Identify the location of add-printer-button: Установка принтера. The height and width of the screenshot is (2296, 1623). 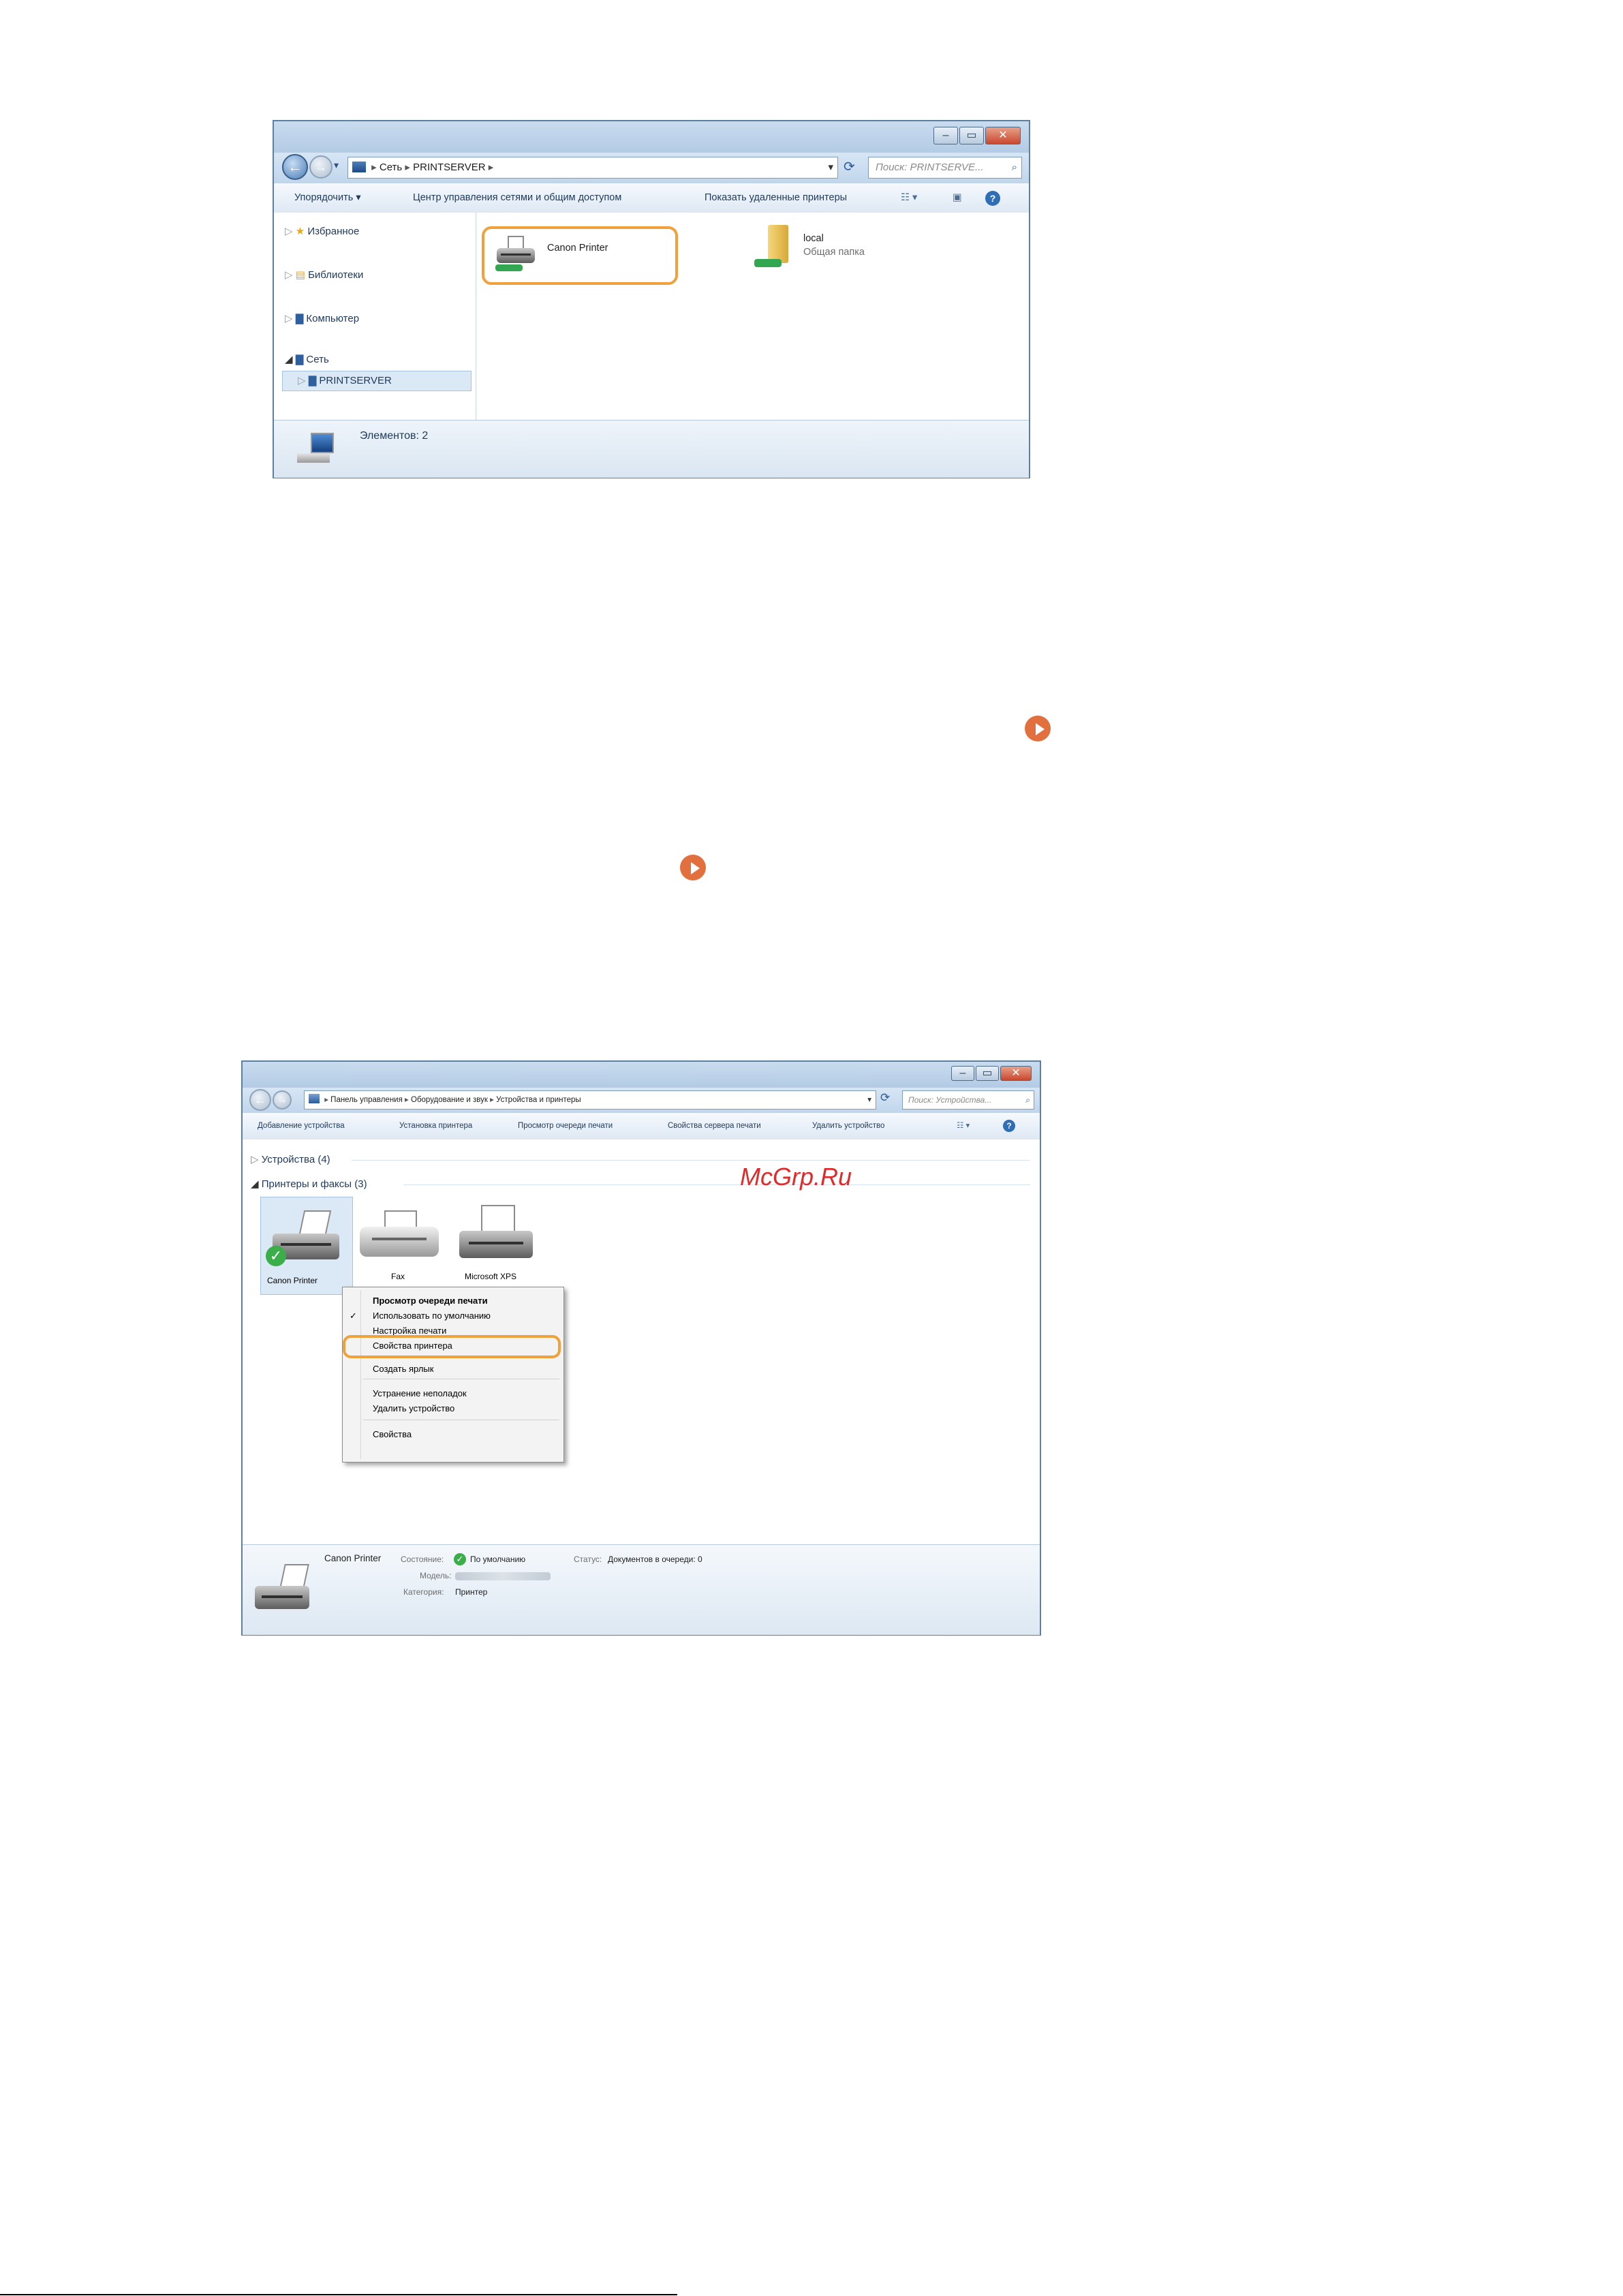
(435, 1126).